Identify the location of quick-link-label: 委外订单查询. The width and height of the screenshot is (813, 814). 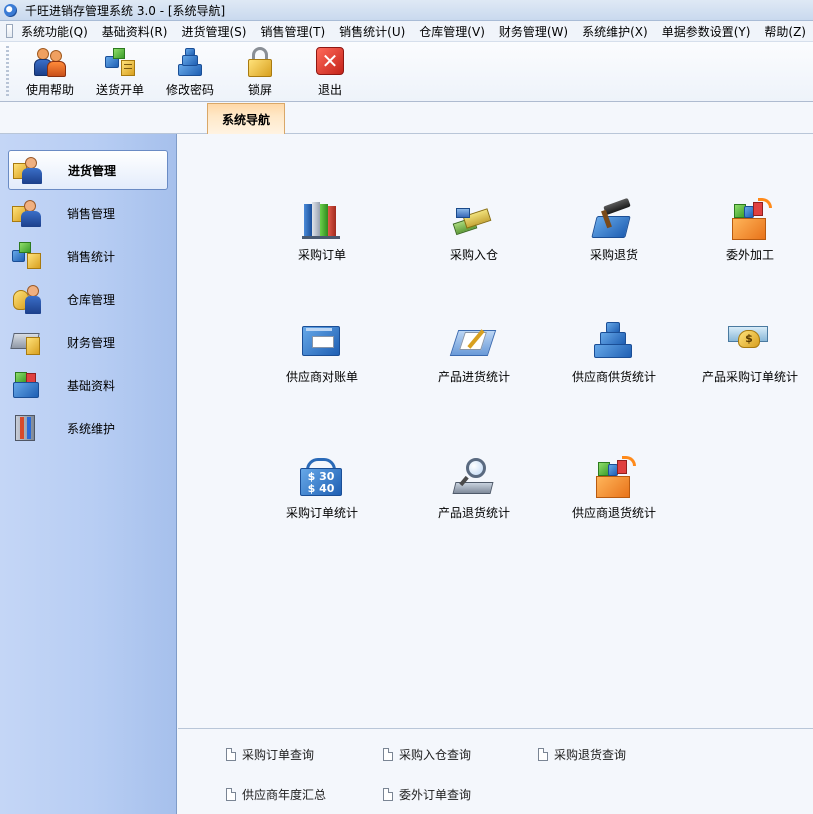
(435, 795).